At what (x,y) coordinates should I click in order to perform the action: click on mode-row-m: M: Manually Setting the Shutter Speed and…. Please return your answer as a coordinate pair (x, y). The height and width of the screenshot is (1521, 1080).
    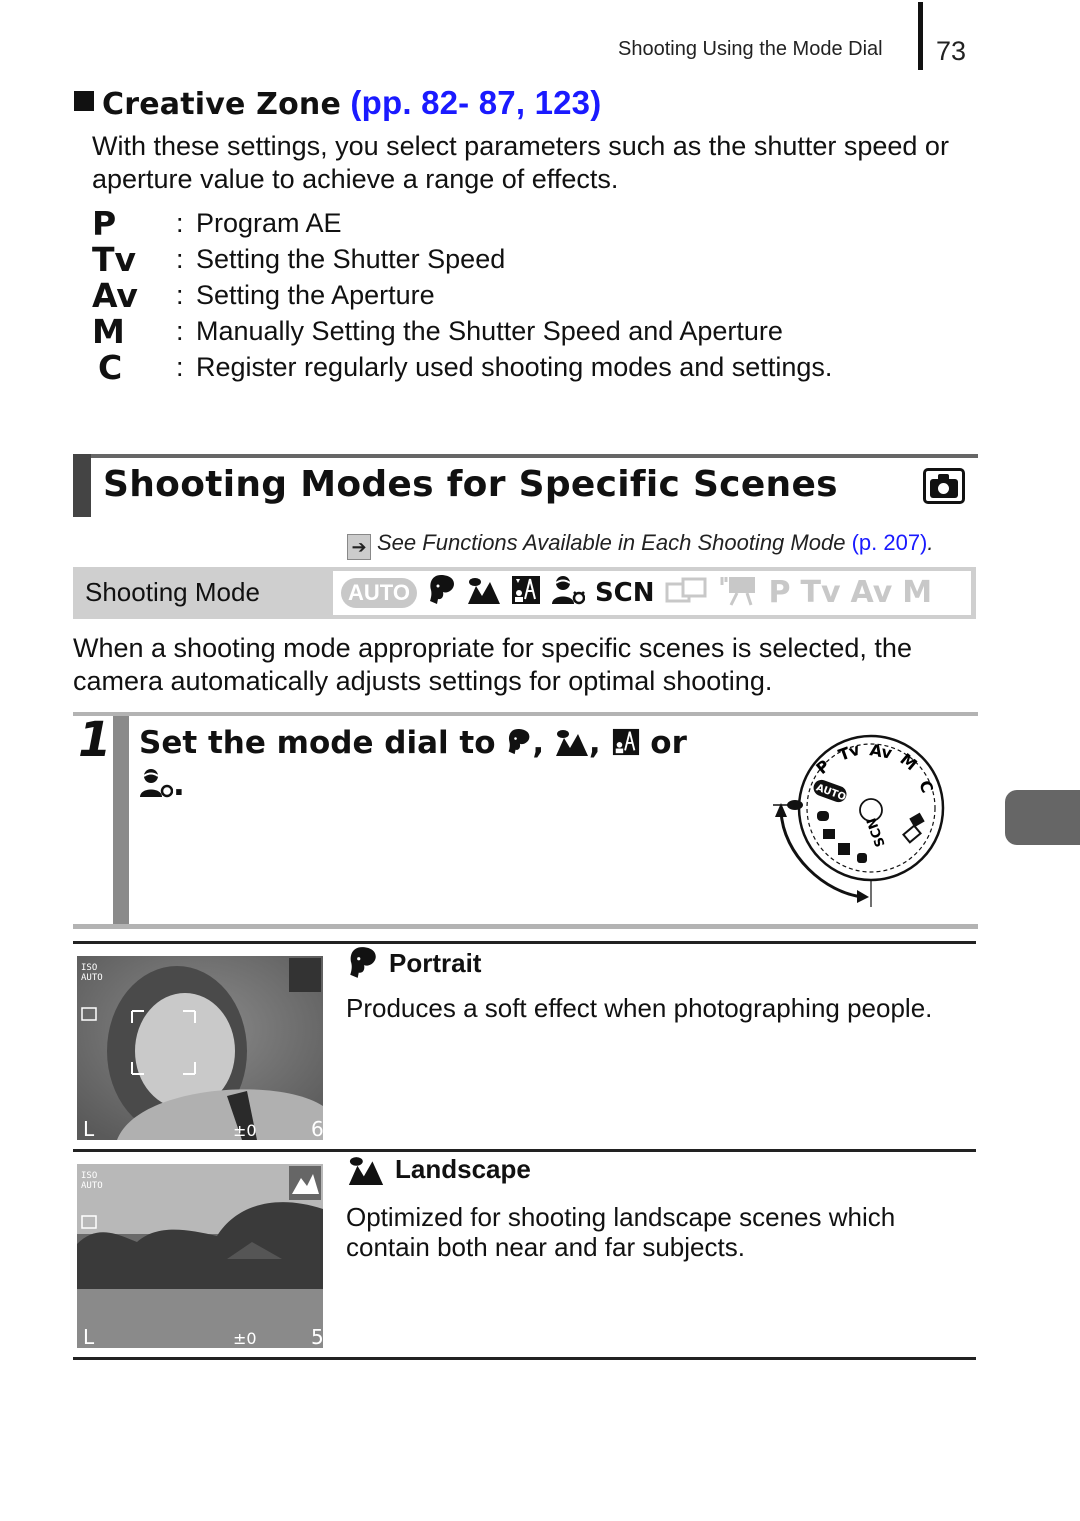
    Looking at the image, I should click on (437, 332).